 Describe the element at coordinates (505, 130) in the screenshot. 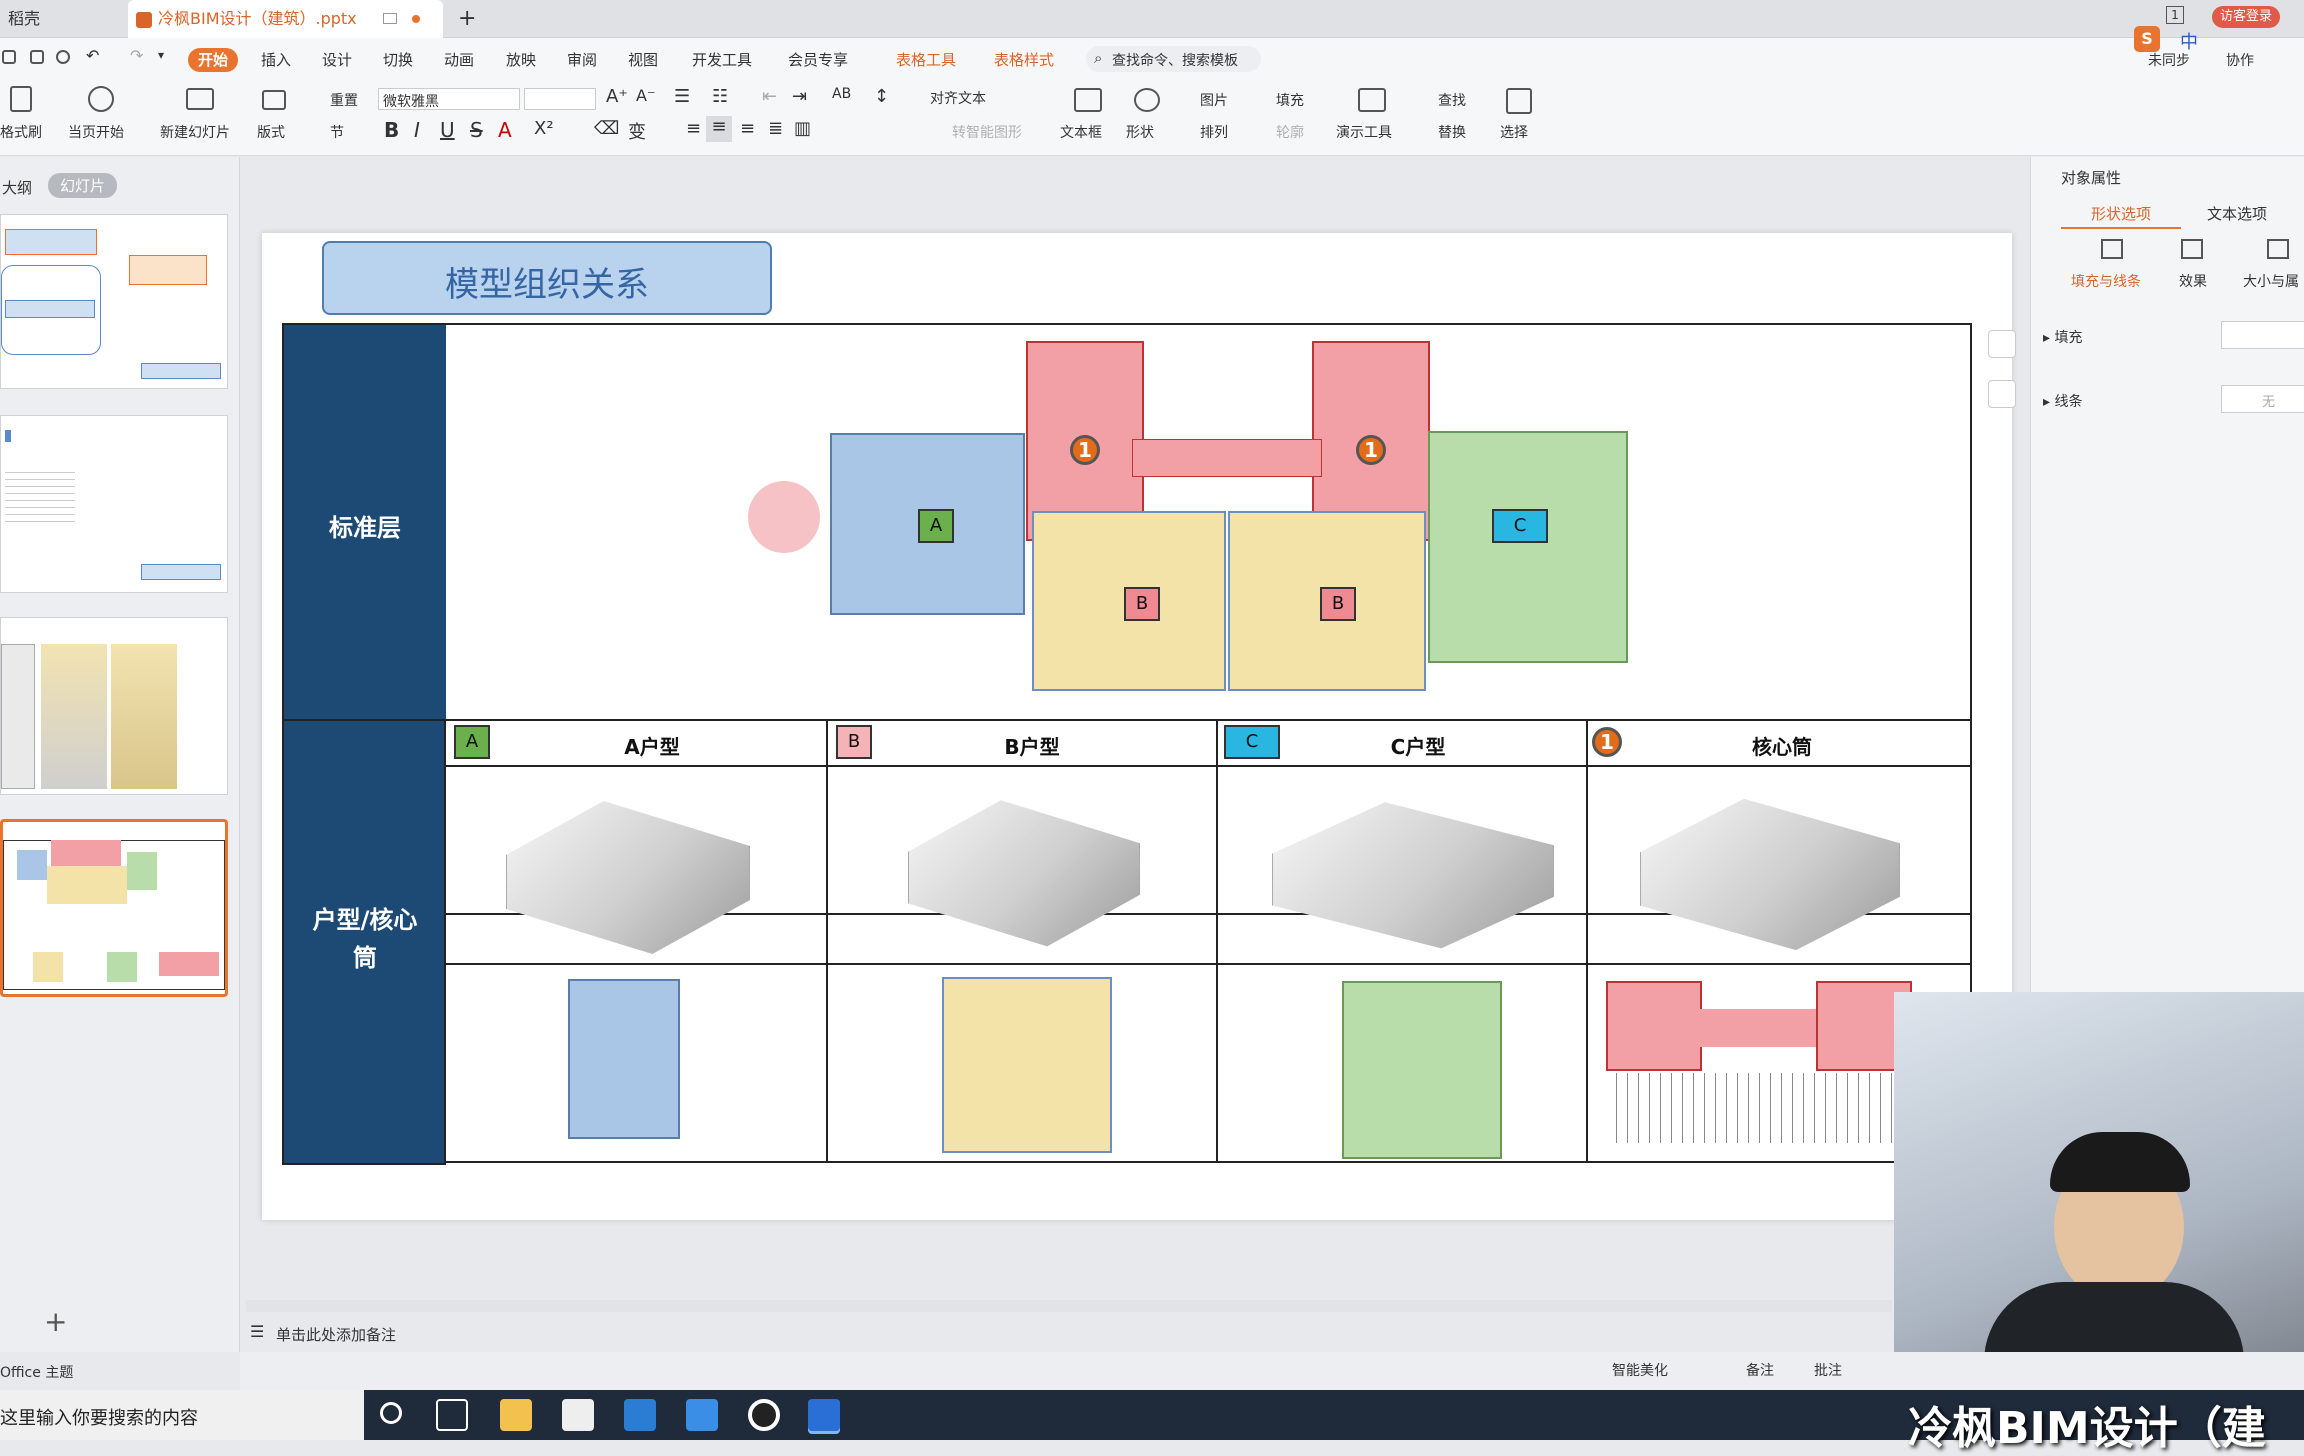

I see `font-color-icon: A` at that location.